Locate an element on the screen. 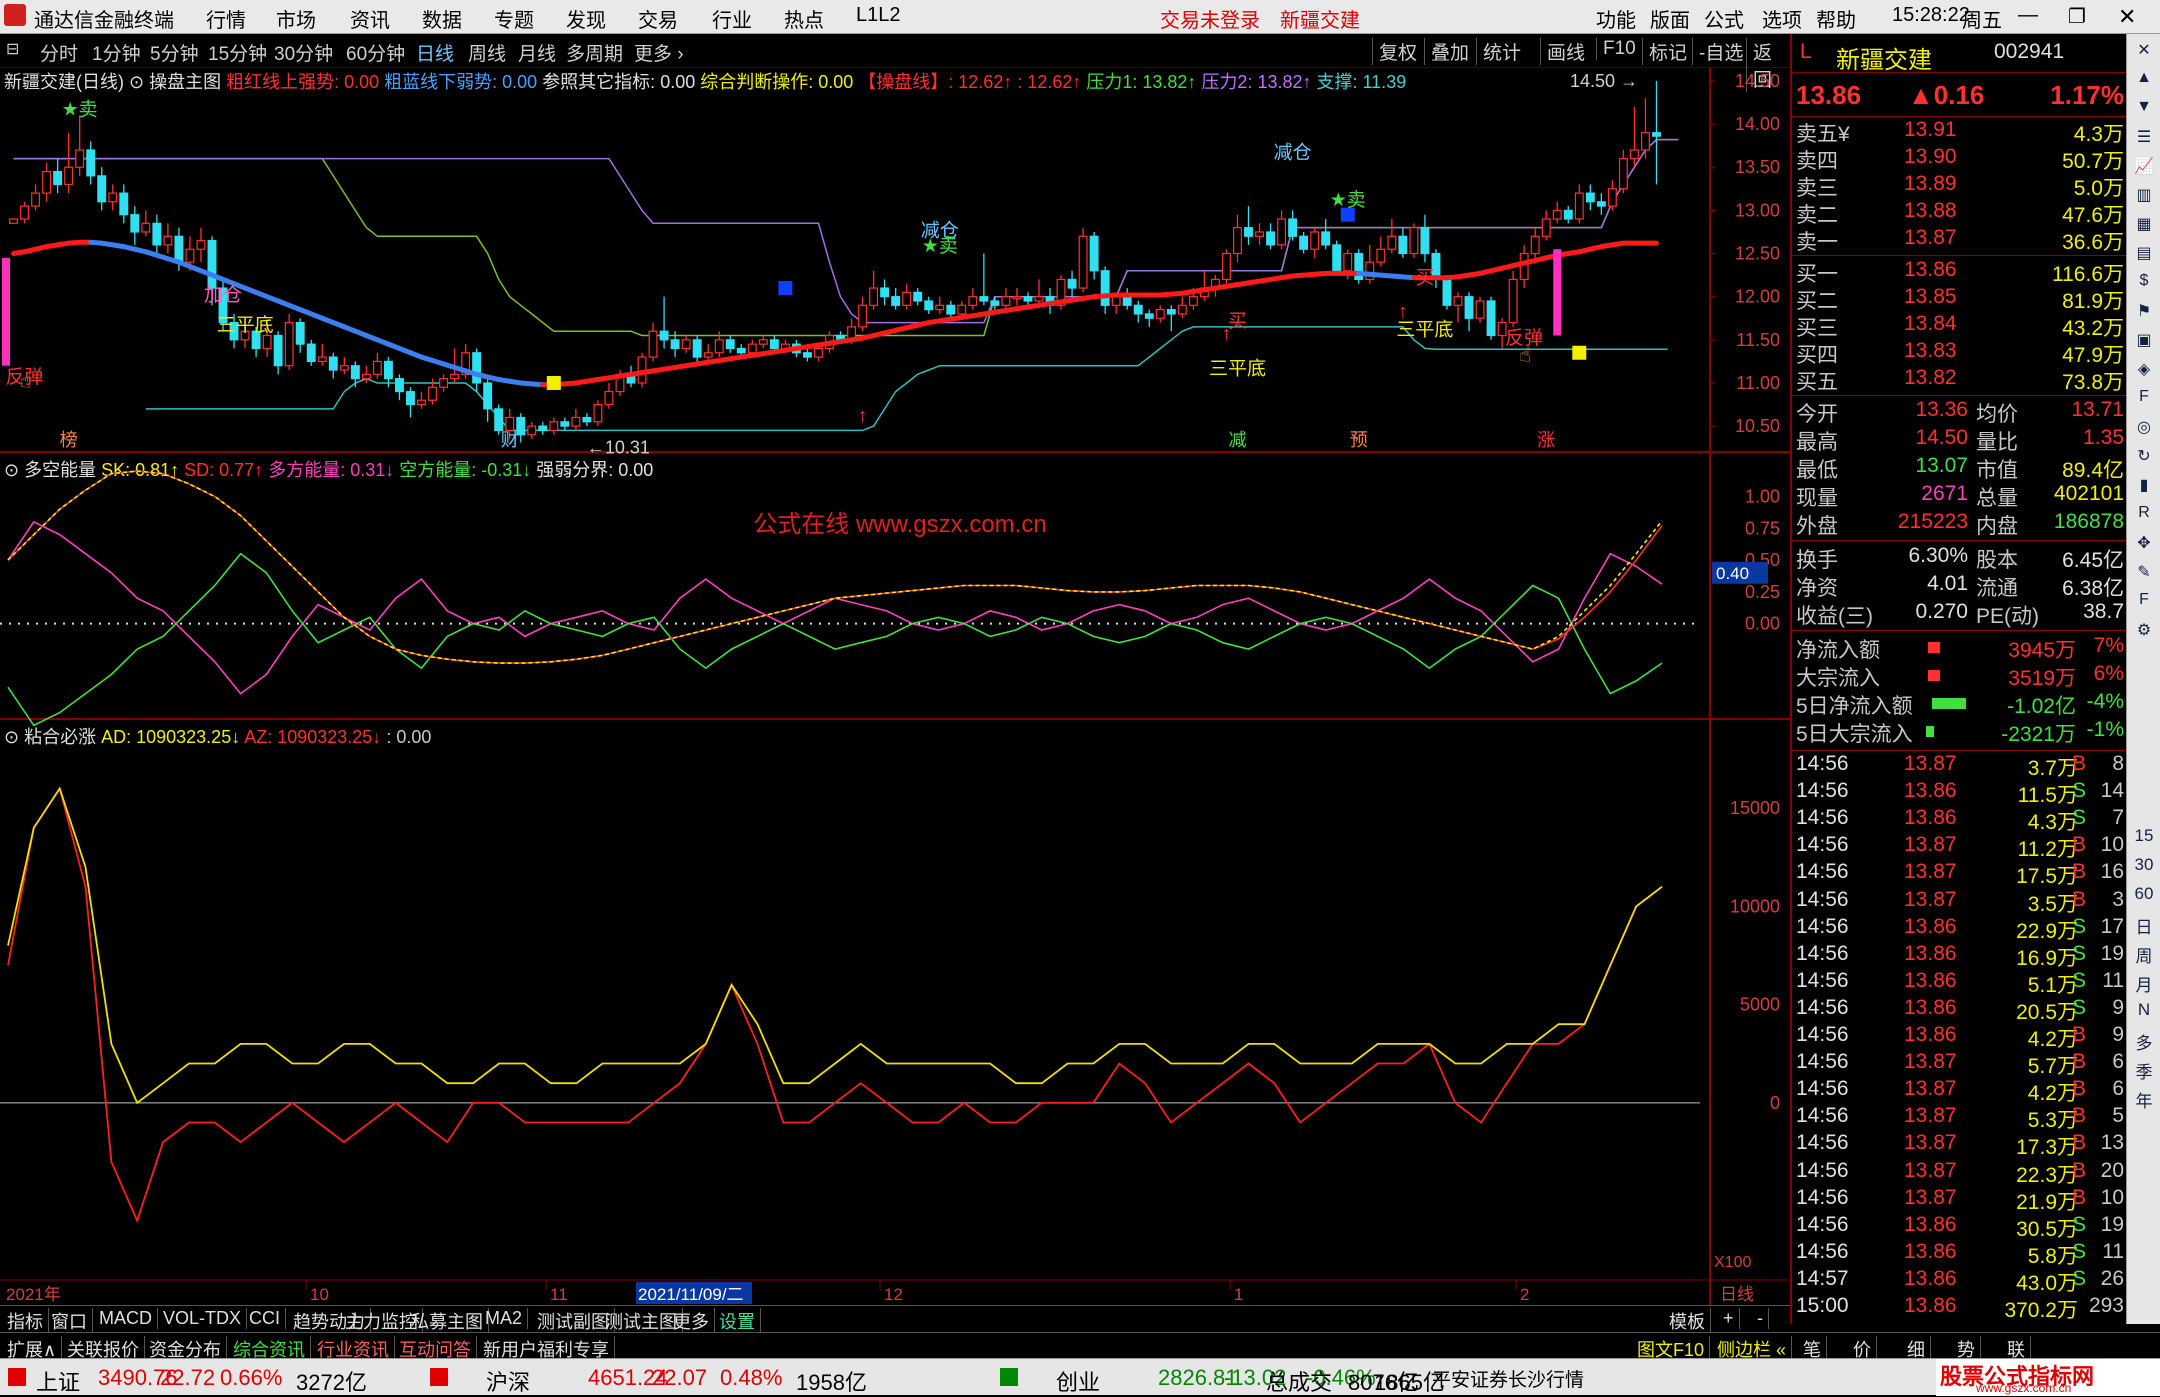 This screenshot has width=2160, height=1397. right-menu-item: 帮助 is located at coordinates (1836, 18).